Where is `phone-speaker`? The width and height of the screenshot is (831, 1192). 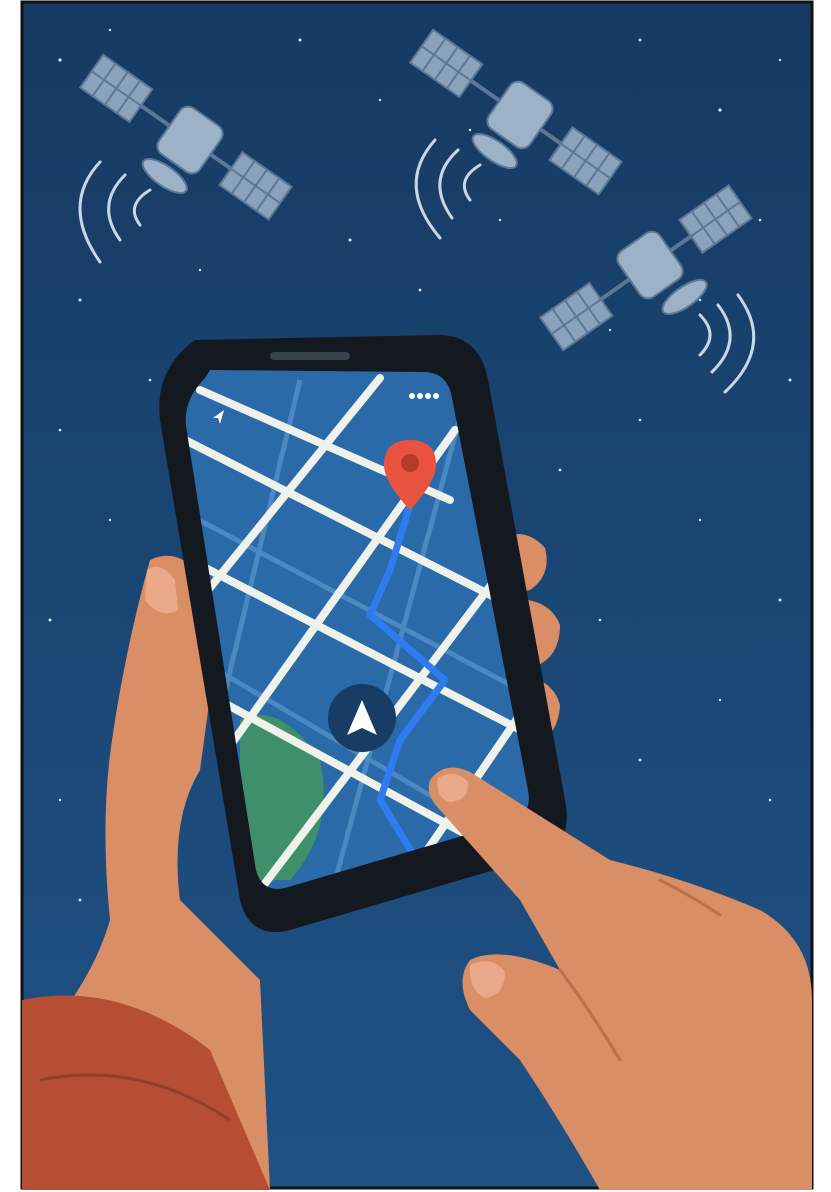 phone-speaker is located at coordinates (310, 356).